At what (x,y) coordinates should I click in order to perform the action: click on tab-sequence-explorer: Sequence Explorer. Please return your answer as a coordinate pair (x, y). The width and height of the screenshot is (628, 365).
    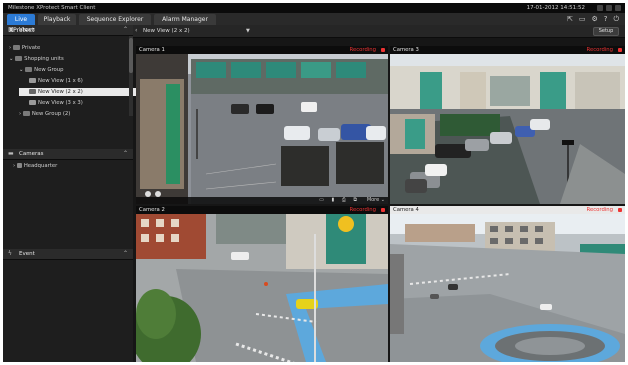
    Looking at the image, I should click on (115, 19).